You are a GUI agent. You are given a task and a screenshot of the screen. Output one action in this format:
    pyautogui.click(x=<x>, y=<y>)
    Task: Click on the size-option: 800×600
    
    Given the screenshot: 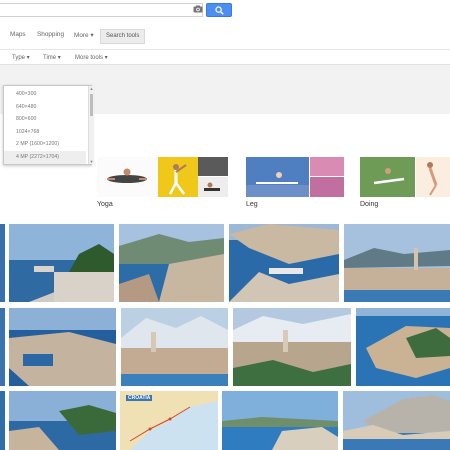 What is the action you would take?
    pyautogui.click(x=45, y=119)
    